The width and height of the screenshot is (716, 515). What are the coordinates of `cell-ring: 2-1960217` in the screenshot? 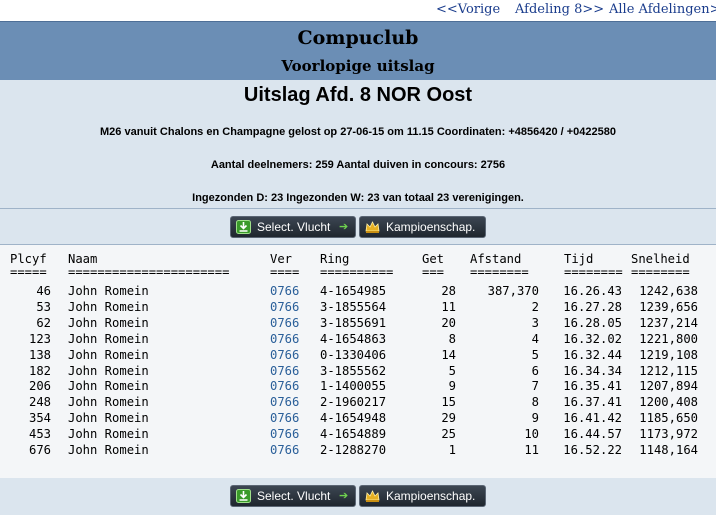 It's located at (353, 402).